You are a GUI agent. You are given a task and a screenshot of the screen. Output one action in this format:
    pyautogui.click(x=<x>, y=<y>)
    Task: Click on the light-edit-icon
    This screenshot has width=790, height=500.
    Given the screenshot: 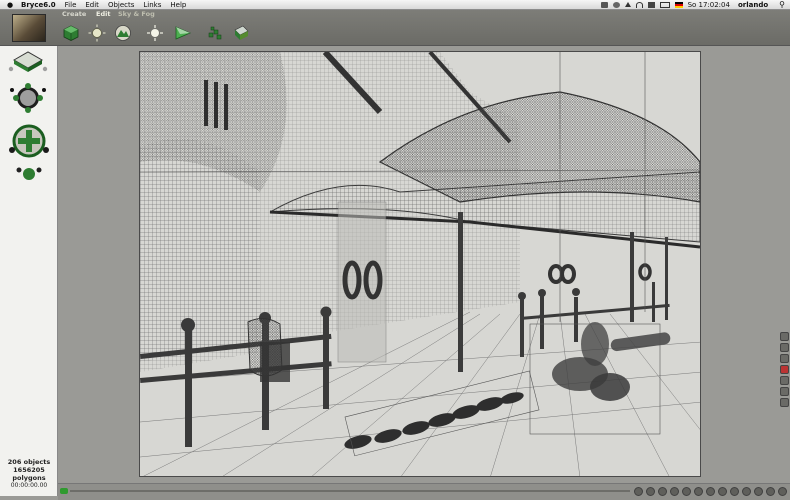 What is the action you would take?
    pyautogui.click(x=97, y=33)
    